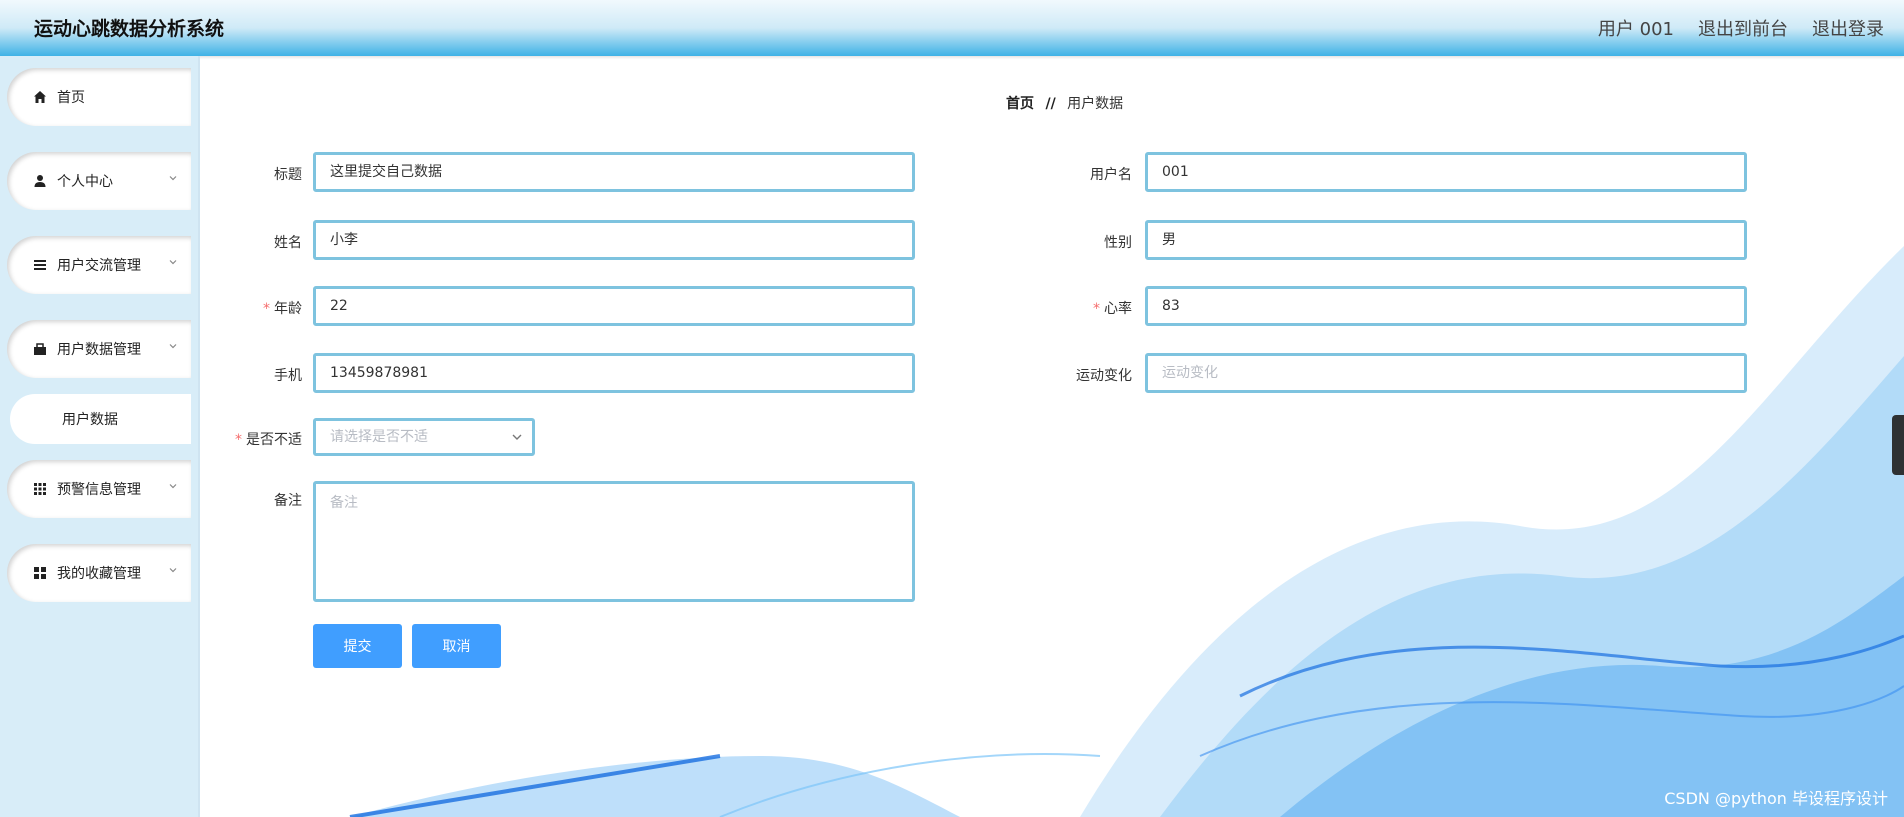 The height and width of the screenshot is (817, 1904). I want to click on logout-link: 退出登录, so click(1848, 28).